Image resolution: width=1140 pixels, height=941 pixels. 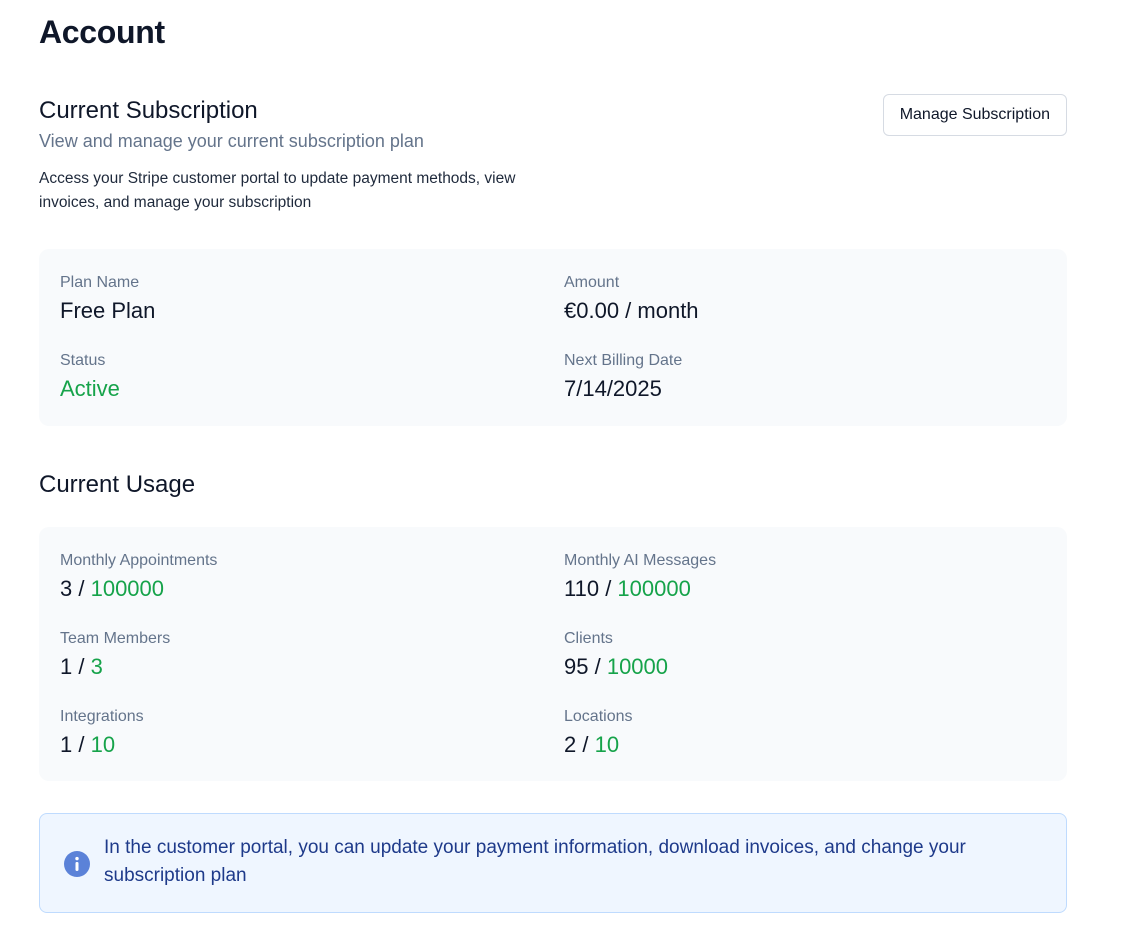 I want to click on amount-label: Amount, so click(x=592, y=282).